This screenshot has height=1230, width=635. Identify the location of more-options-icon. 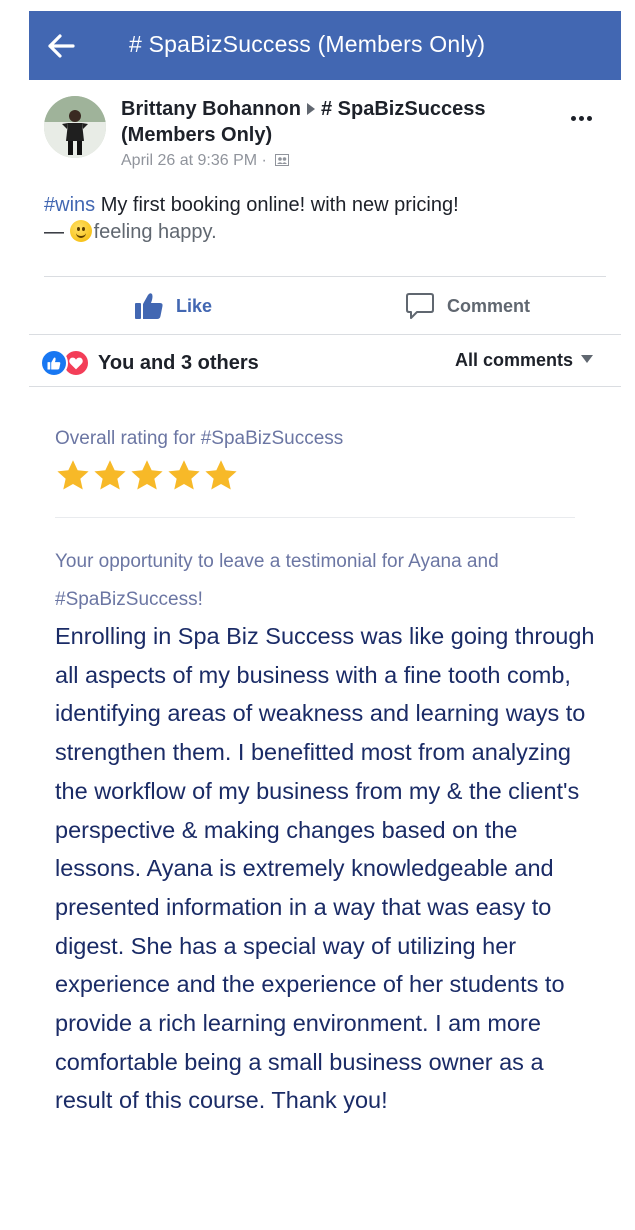
(586, 115).